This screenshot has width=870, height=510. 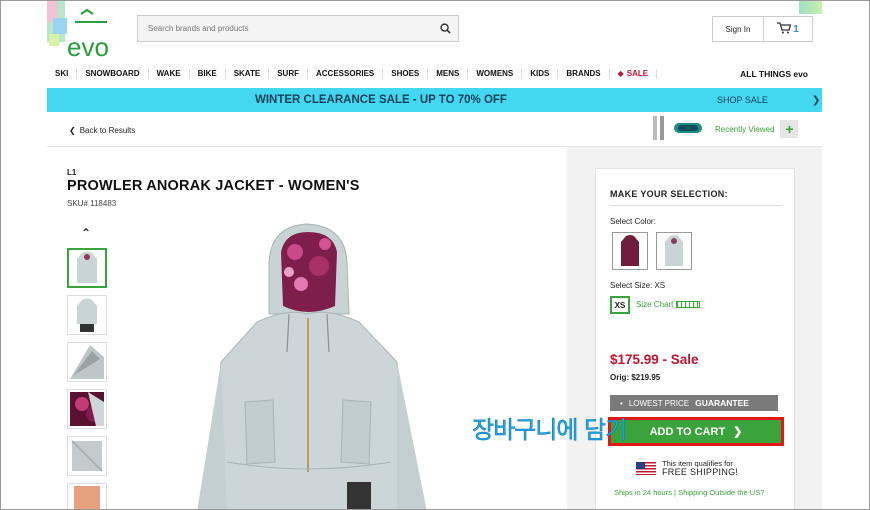 I want to click on product-brand: L1, so click(x=71, y=172).